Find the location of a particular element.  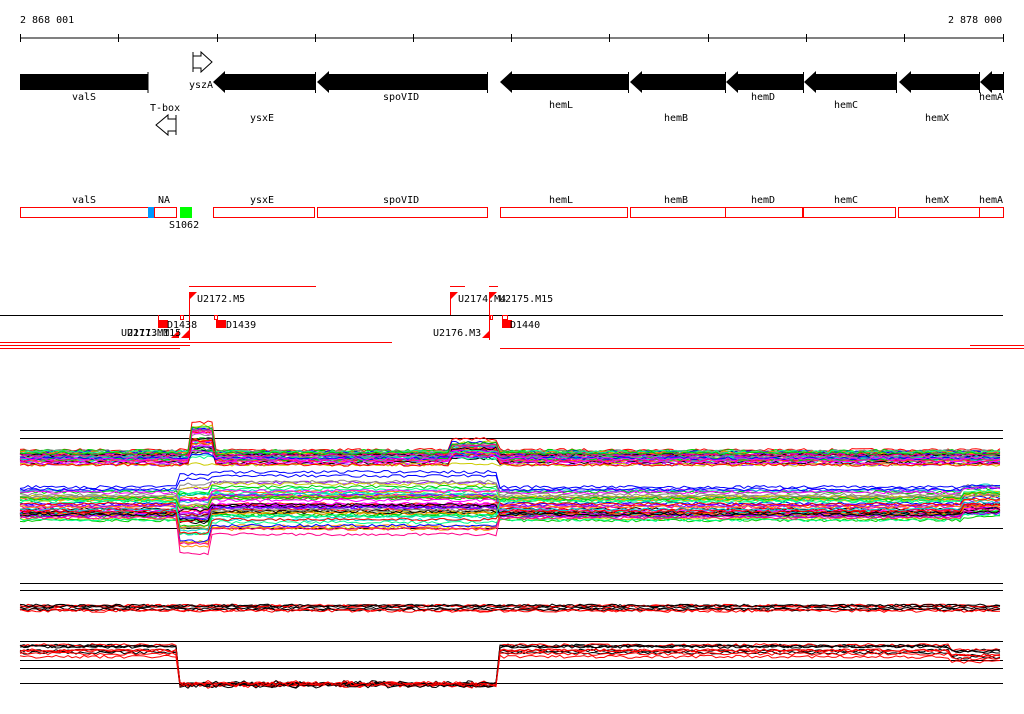

annotation-label: ysxE is located at coordinates (262, 200).